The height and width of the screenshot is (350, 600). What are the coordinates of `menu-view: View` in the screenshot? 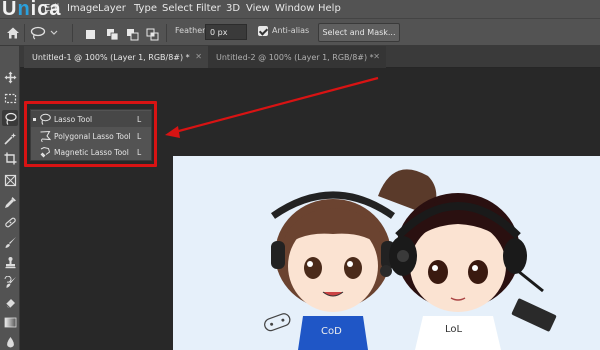 It's located at (258, 8).